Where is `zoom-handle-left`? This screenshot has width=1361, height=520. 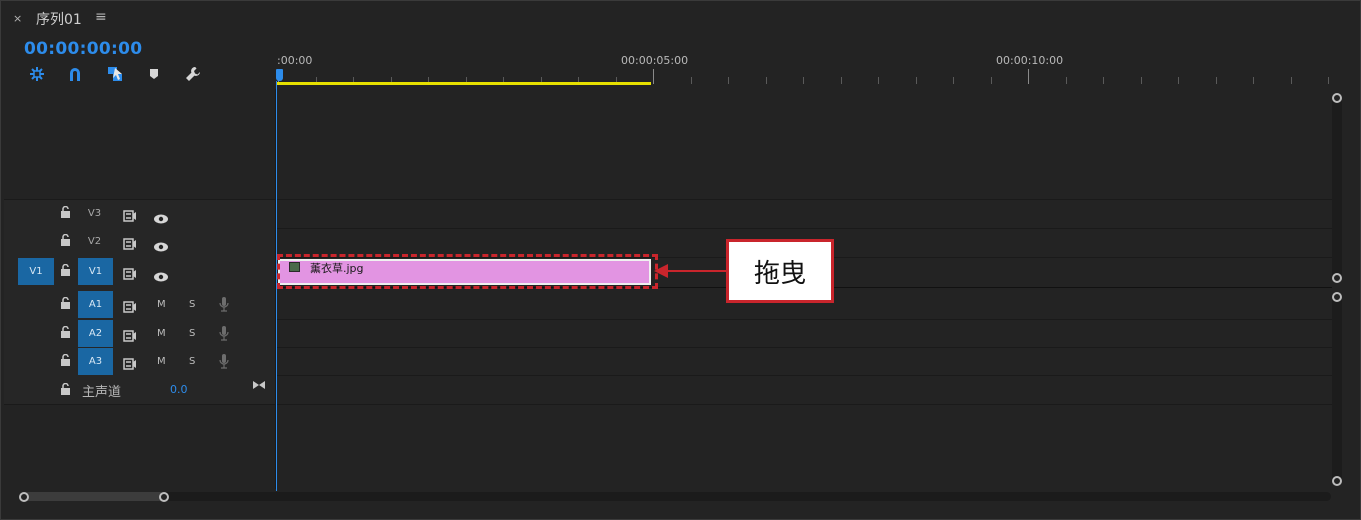 zoom-handle-left is located at coordinates (24, 497).